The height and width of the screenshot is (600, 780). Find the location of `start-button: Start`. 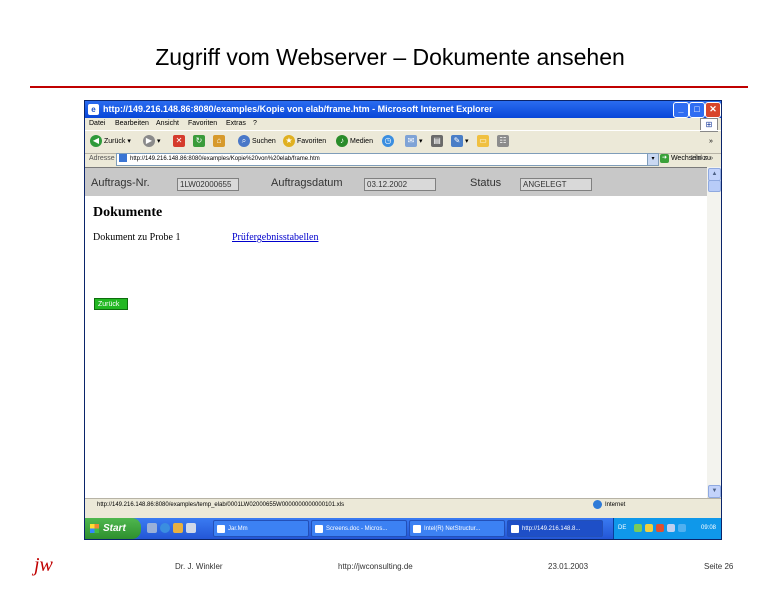

start-button: Start is located at coordinates (113, 528).